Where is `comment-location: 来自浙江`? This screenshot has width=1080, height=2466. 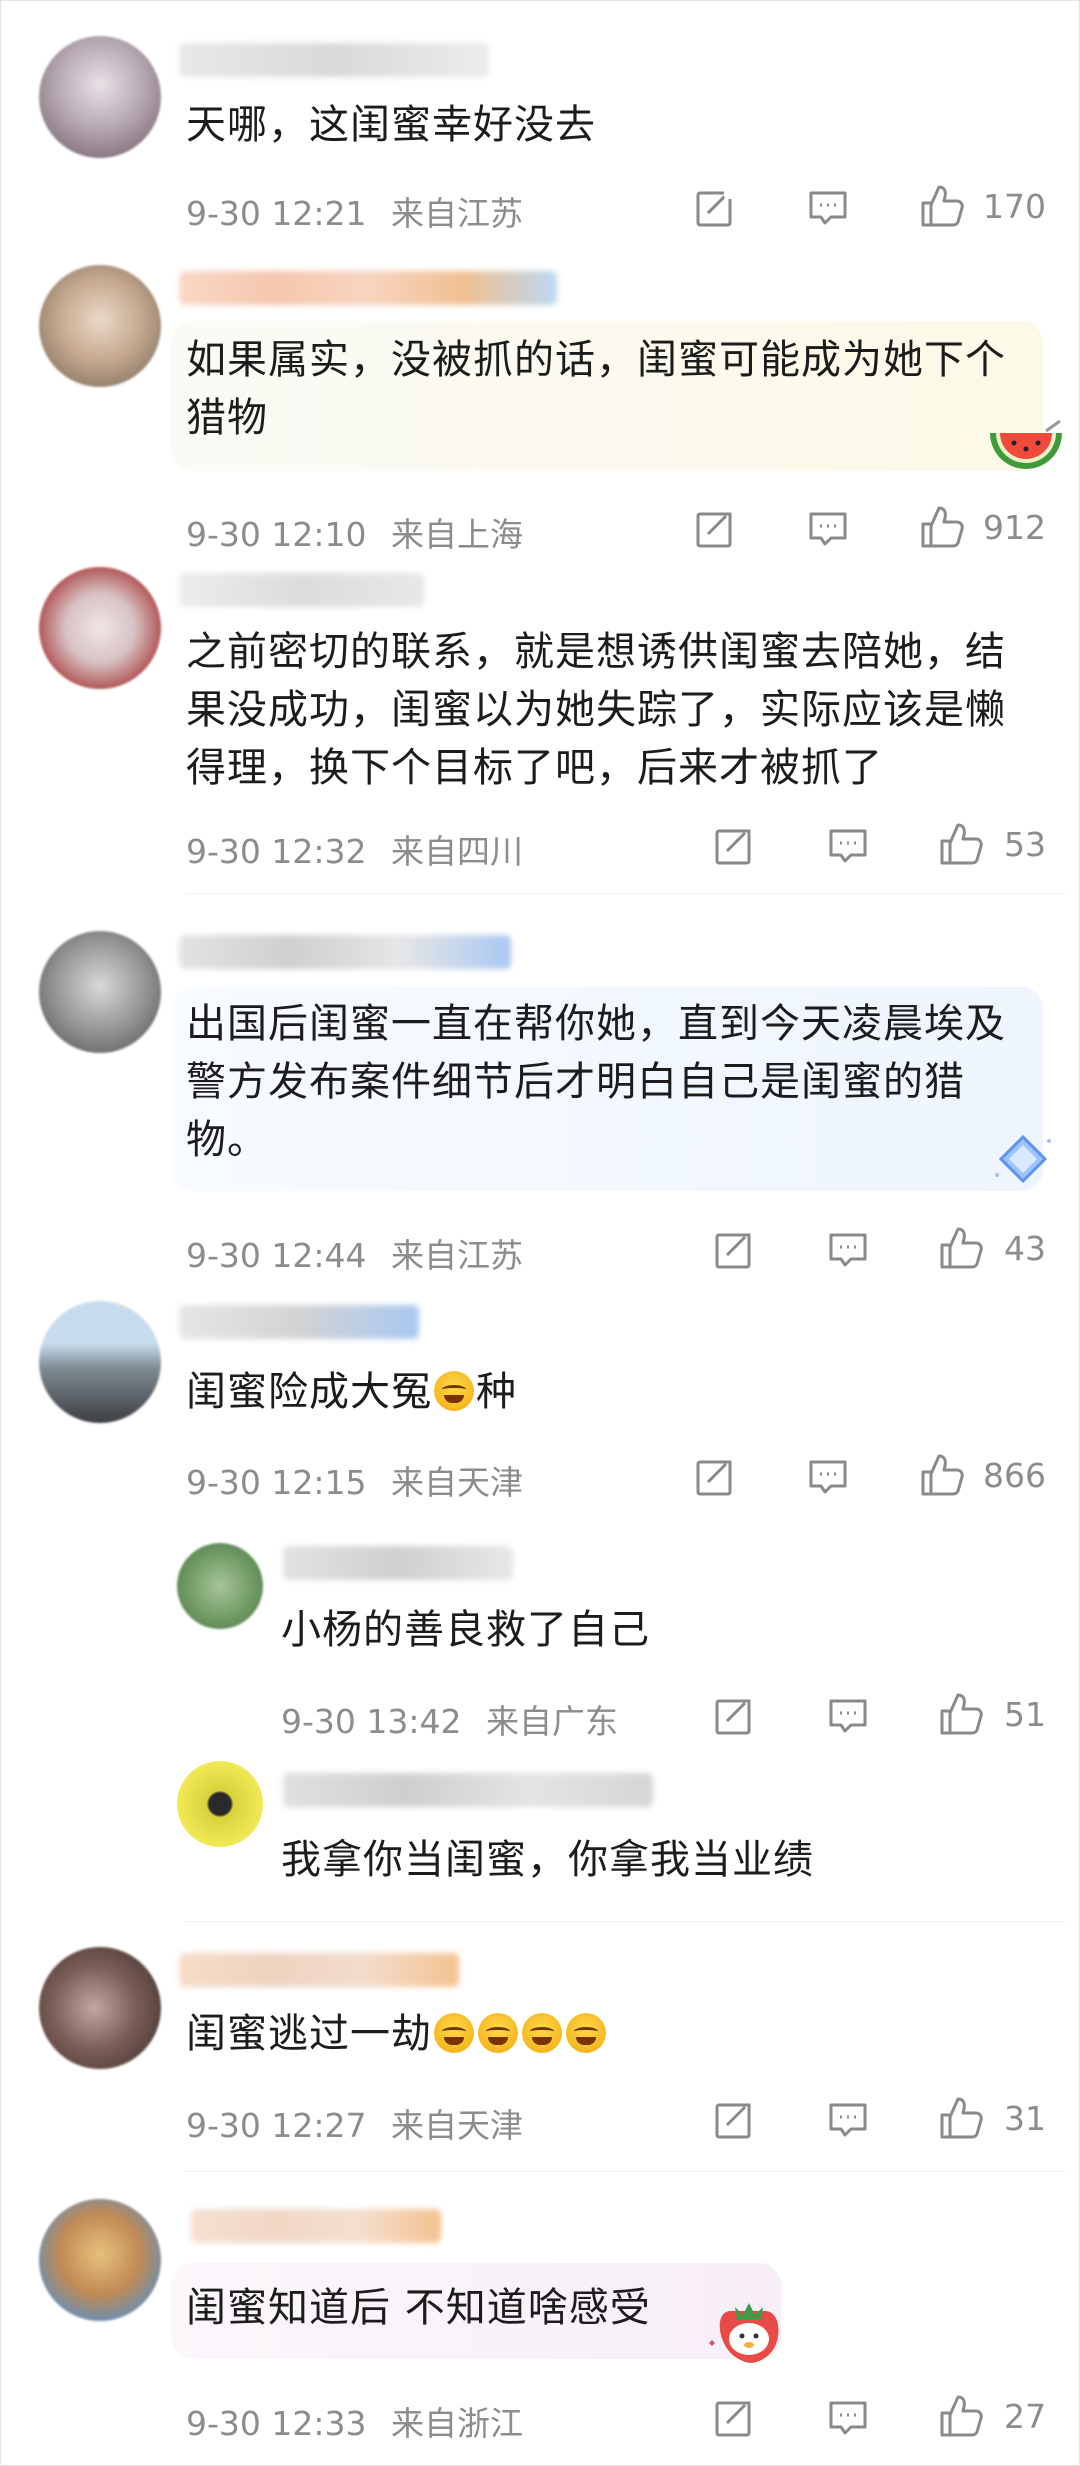 comment-location: 来自浙江 is located at coordinates (457, 2423).